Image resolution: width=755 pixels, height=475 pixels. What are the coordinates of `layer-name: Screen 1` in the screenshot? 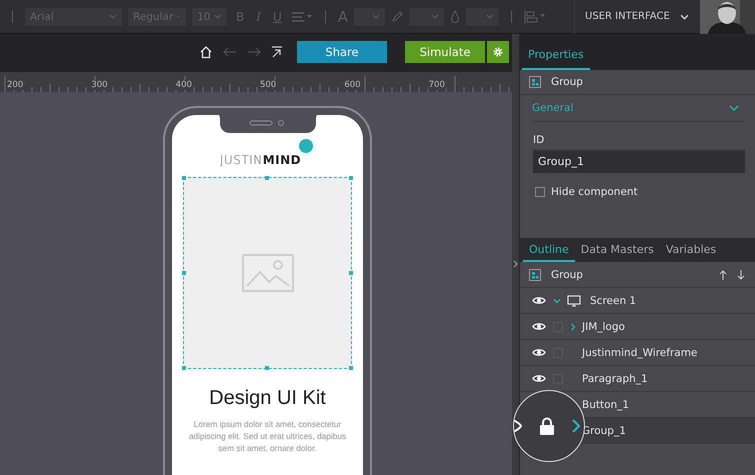 It's located at (612, 300).